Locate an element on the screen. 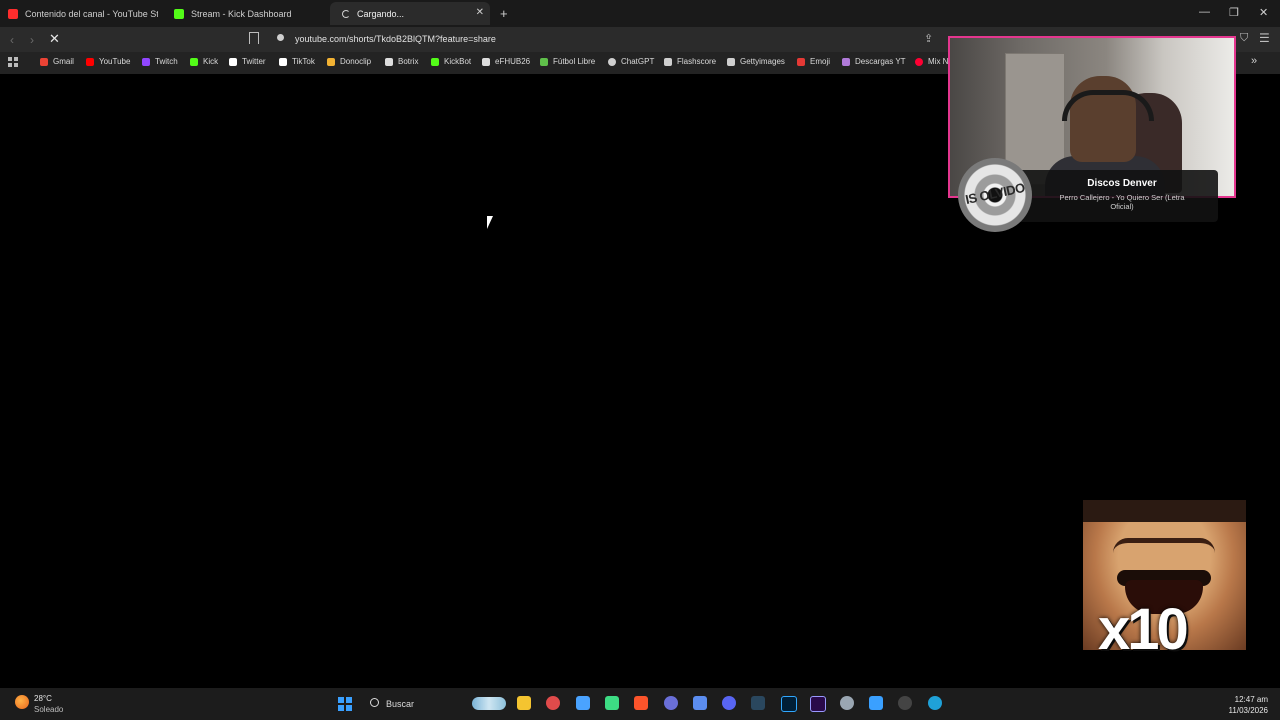 The width and height of the screenshot is (1280, 720). weather-sun-icon is located at coordinates (22, 702).